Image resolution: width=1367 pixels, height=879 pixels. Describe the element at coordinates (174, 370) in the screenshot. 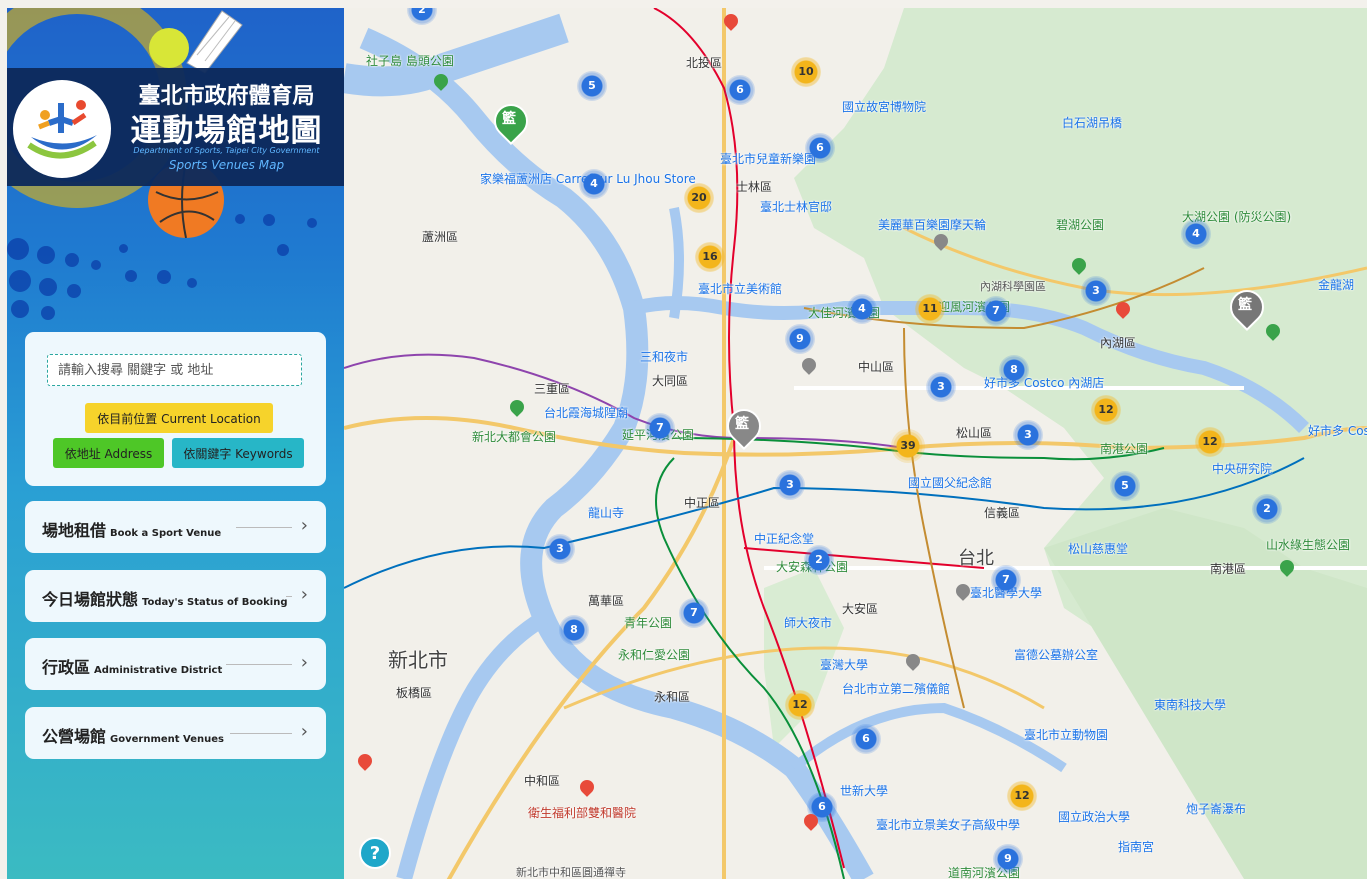

I see `search-input` at that location.